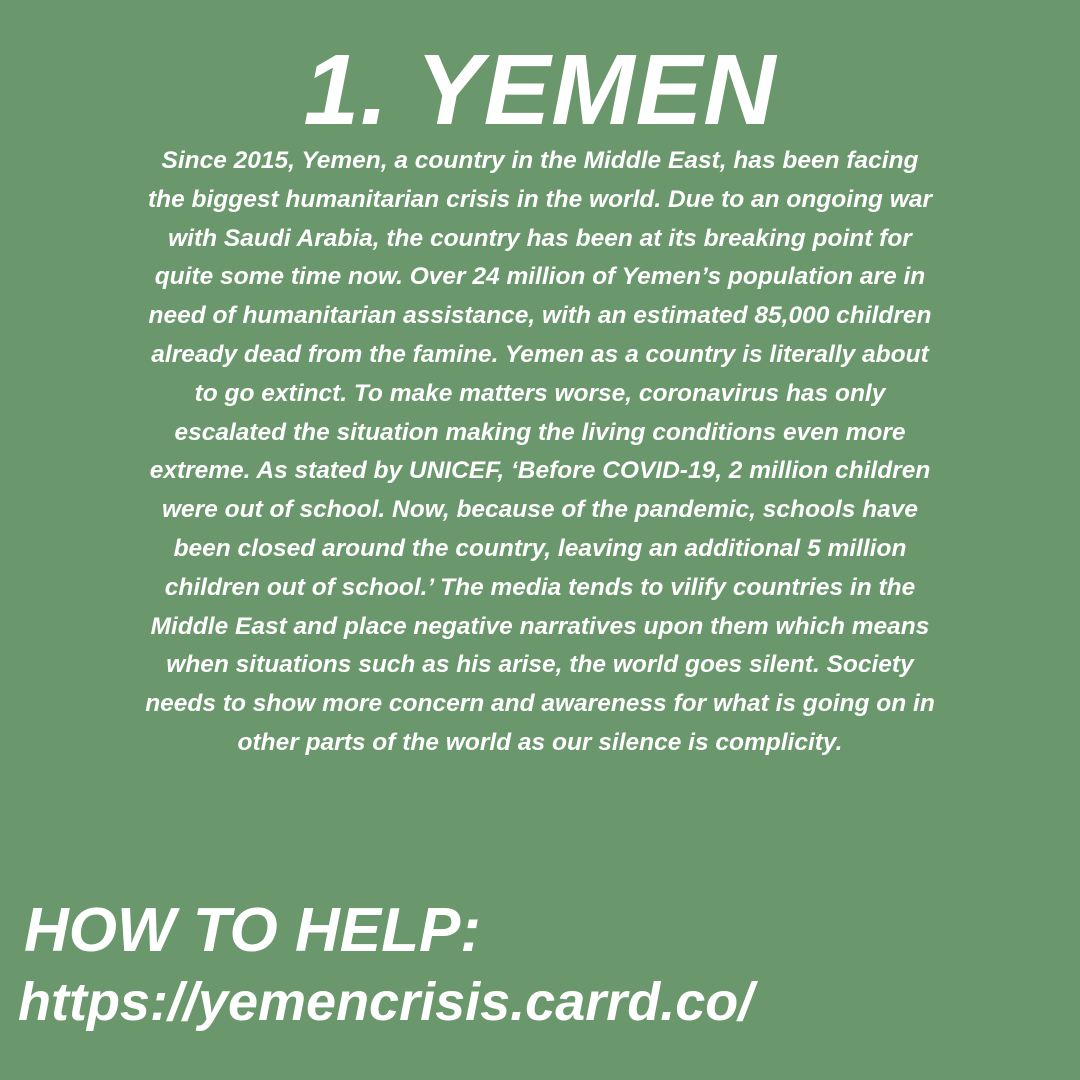  Describe the element at coordinates (385, 1002) in the screenshot. I see `help-link: https://yemencrisis.carrd.co/` at that location.